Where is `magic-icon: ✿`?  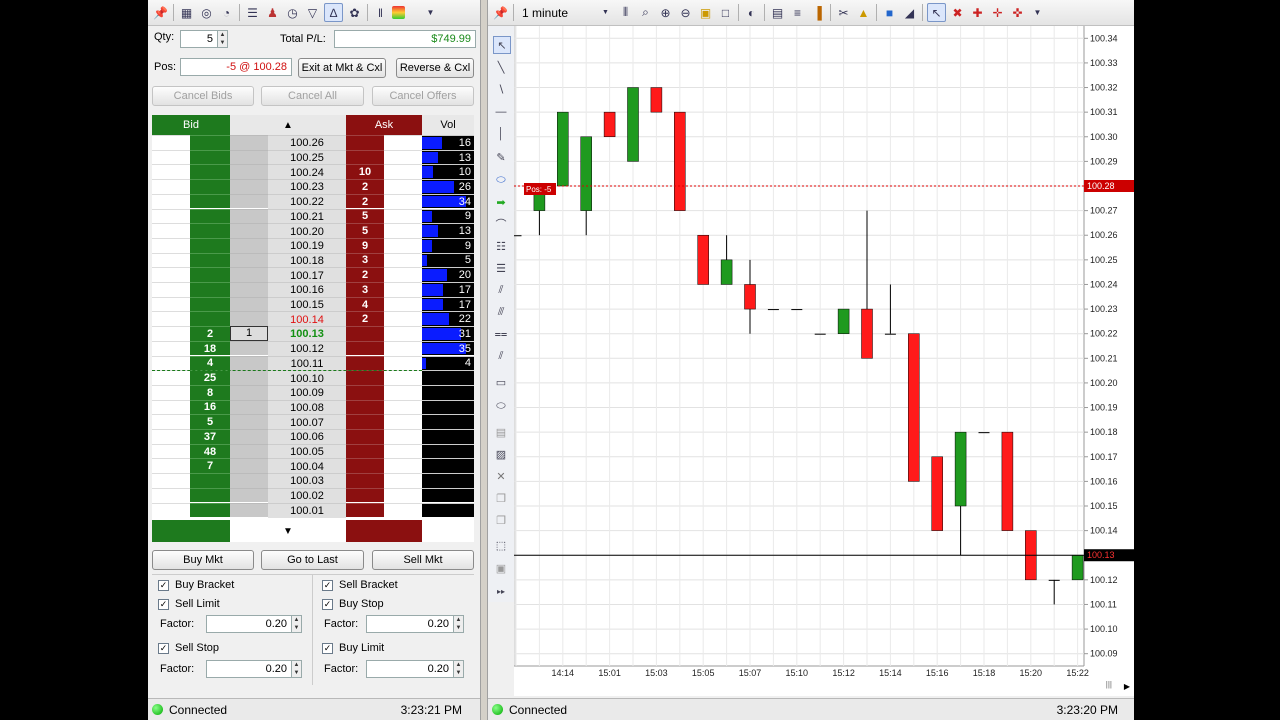
magic-icon: ✿ is located at coordinates (354, 12).